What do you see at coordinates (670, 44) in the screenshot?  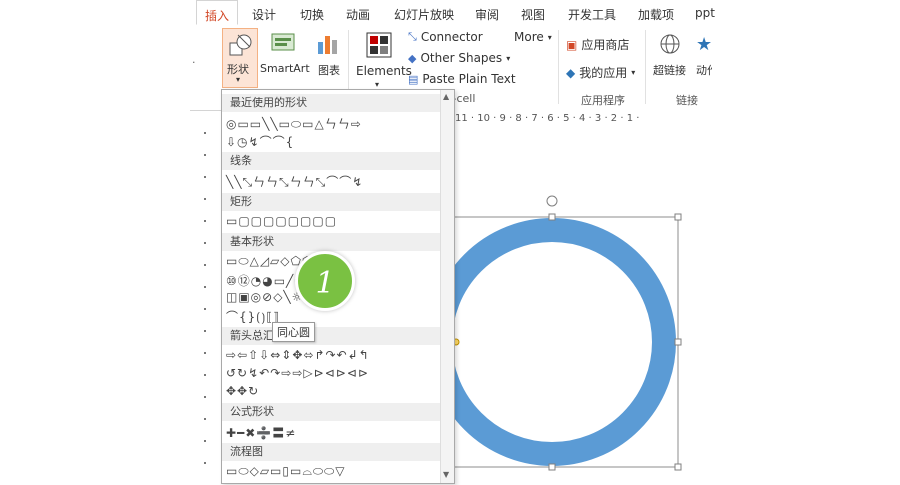 I see `globe-link-icon` at bounding box center [670, 44].